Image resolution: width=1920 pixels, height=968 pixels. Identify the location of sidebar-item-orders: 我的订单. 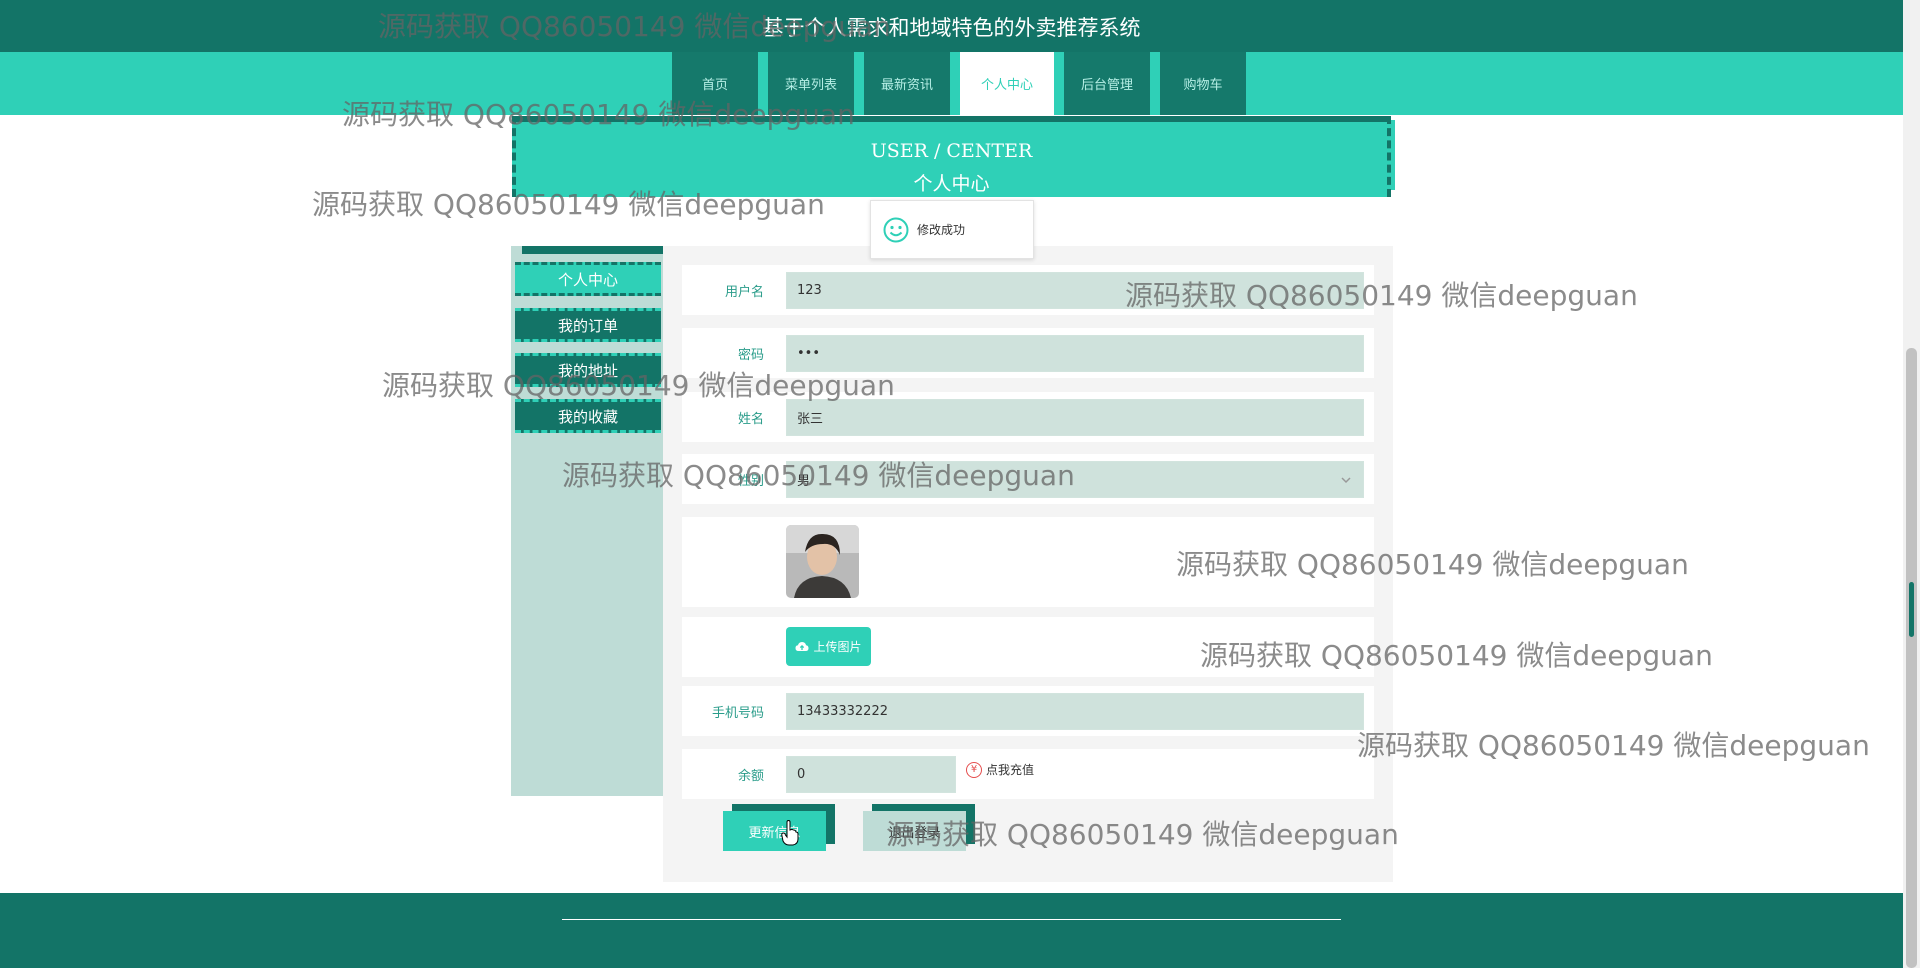
(588, 325).